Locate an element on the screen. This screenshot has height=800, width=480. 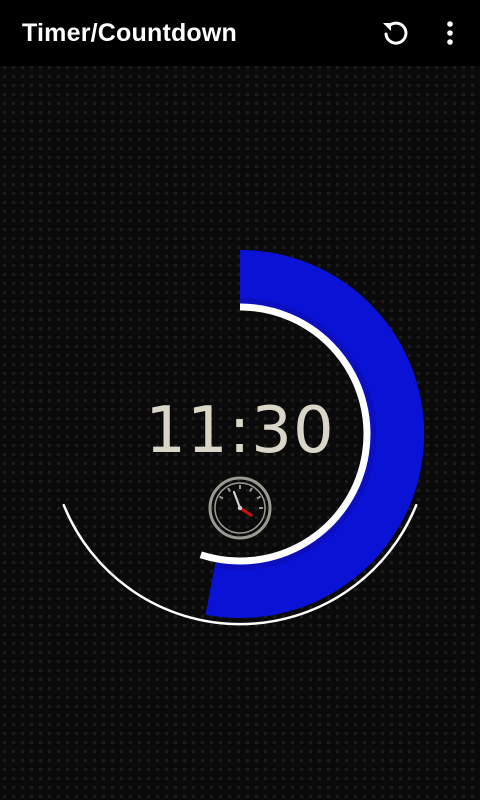
action-bar: Timer/Countdown is located at coordinates (240, 33).